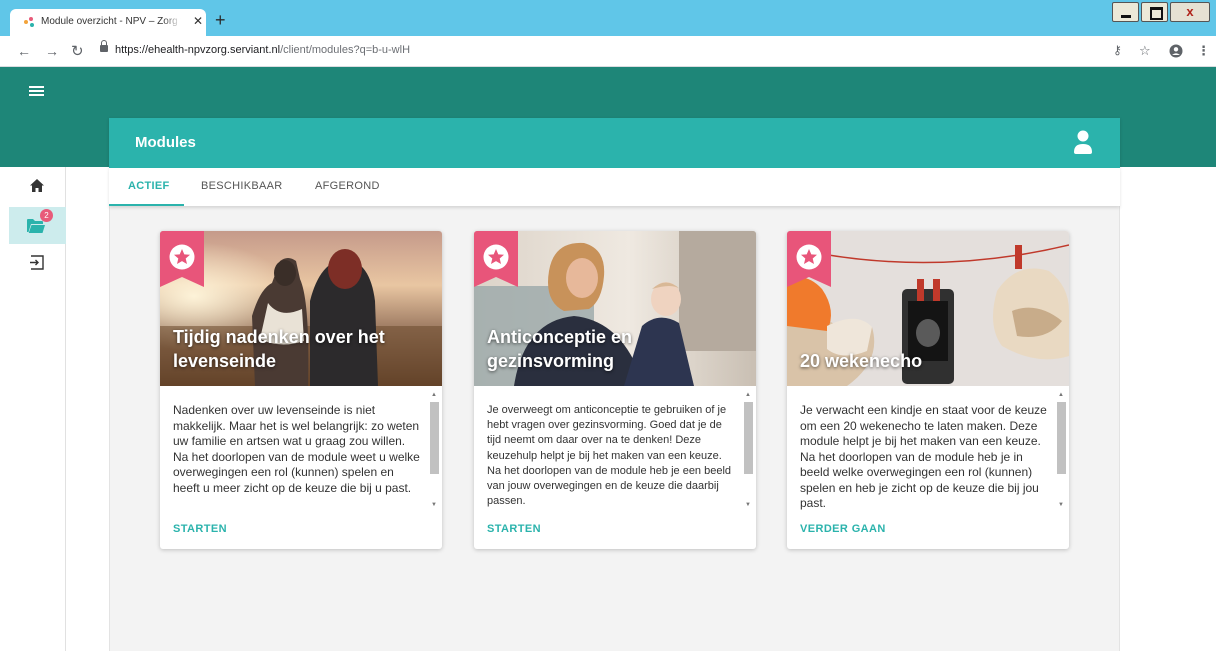 Image resolution: width=1216 pixels, height=651 pixels. I want to click on minimize-button, so click(1125, 12).